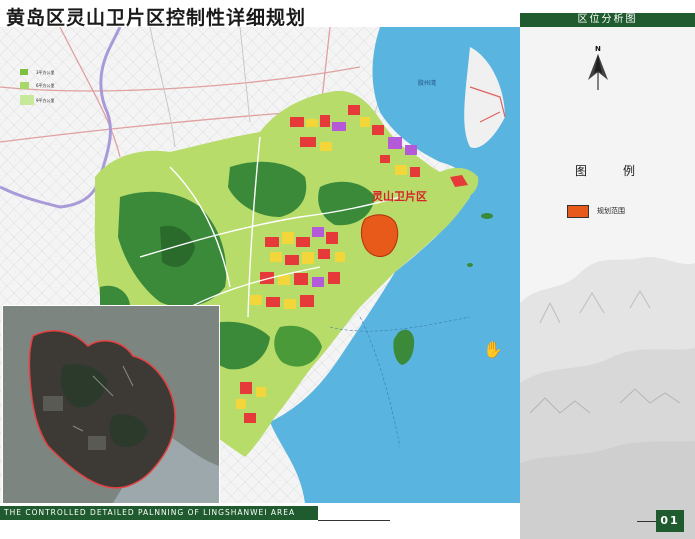  I want to click on sea-label: 胶州湾, so click(427, 83).